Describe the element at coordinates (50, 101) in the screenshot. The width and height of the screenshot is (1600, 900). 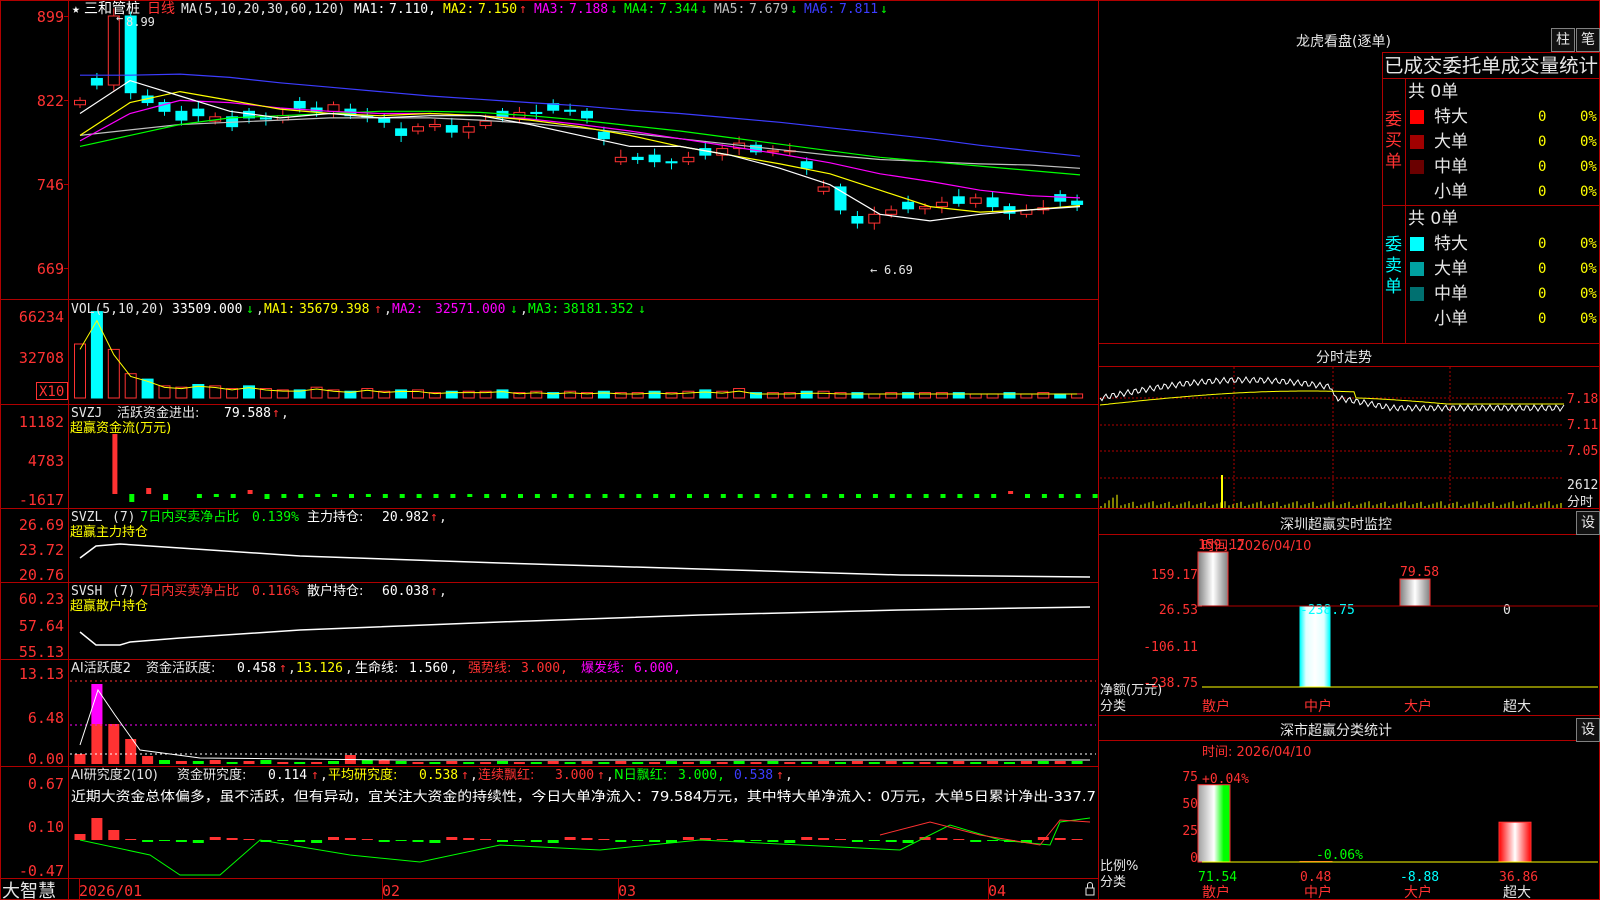
I see `y-tick: 822` at that location.